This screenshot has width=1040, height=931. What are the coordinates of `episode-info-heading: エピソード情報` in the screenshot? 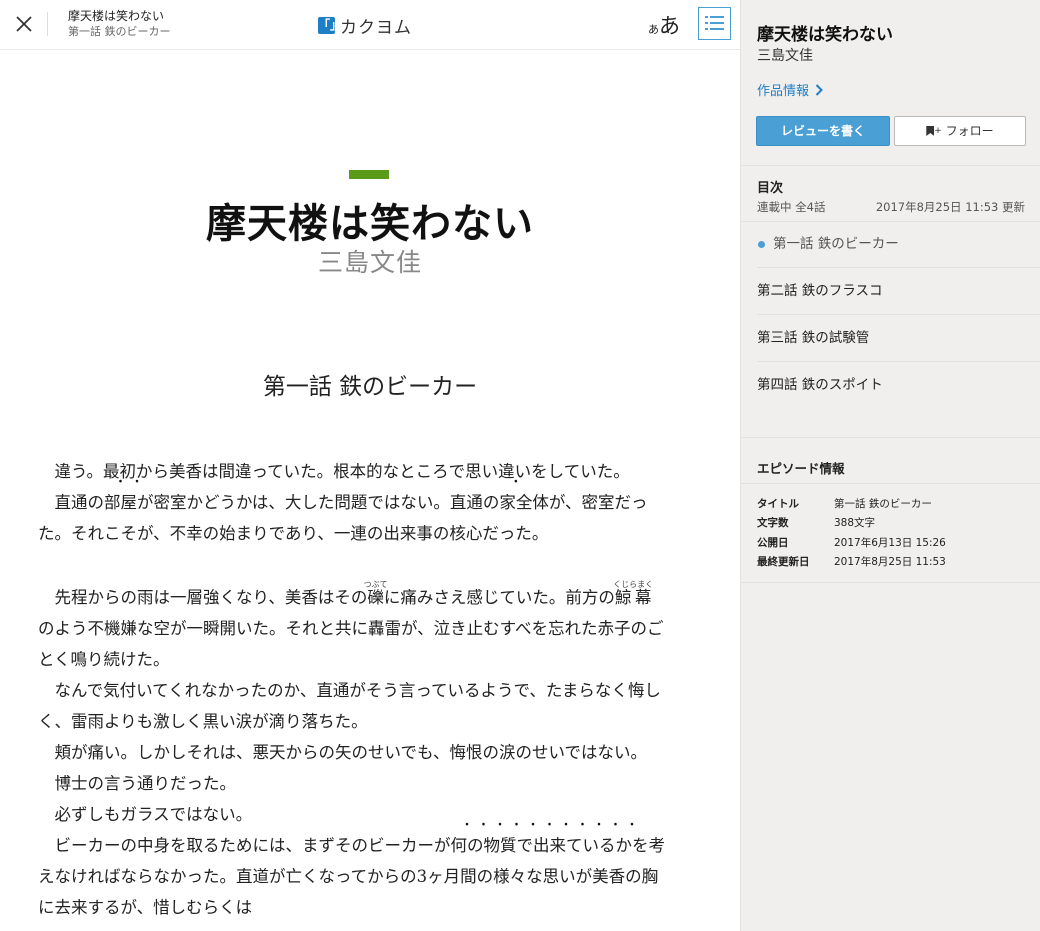 It's located at (801, 468).